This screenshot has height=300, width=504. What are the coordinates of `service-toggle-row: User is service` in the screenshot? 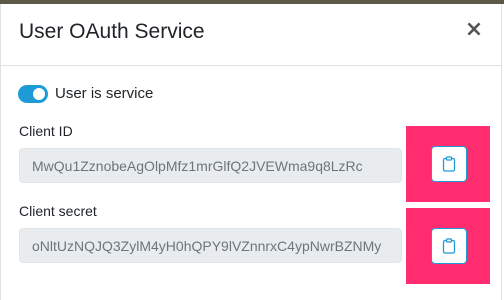 It's located at (85, 94).